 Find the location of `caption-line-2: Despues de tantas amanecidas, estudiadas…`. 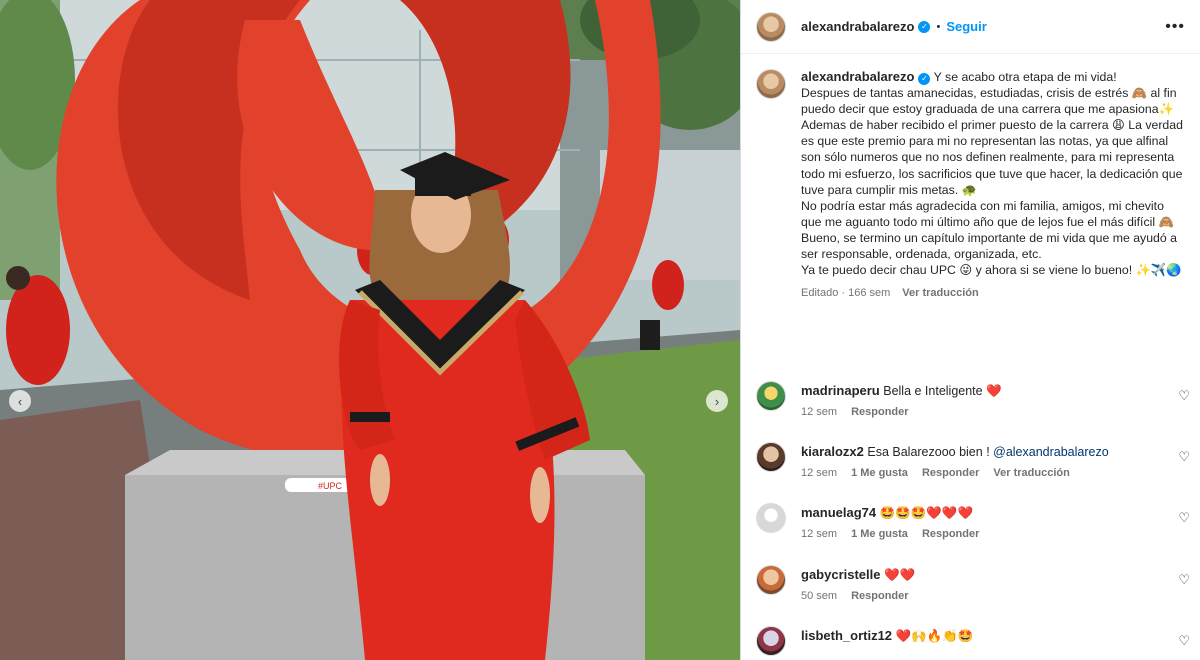

caption-line-2: Despues de tantas amanecidas, estudiadas… is located at coordinates (989, 101).